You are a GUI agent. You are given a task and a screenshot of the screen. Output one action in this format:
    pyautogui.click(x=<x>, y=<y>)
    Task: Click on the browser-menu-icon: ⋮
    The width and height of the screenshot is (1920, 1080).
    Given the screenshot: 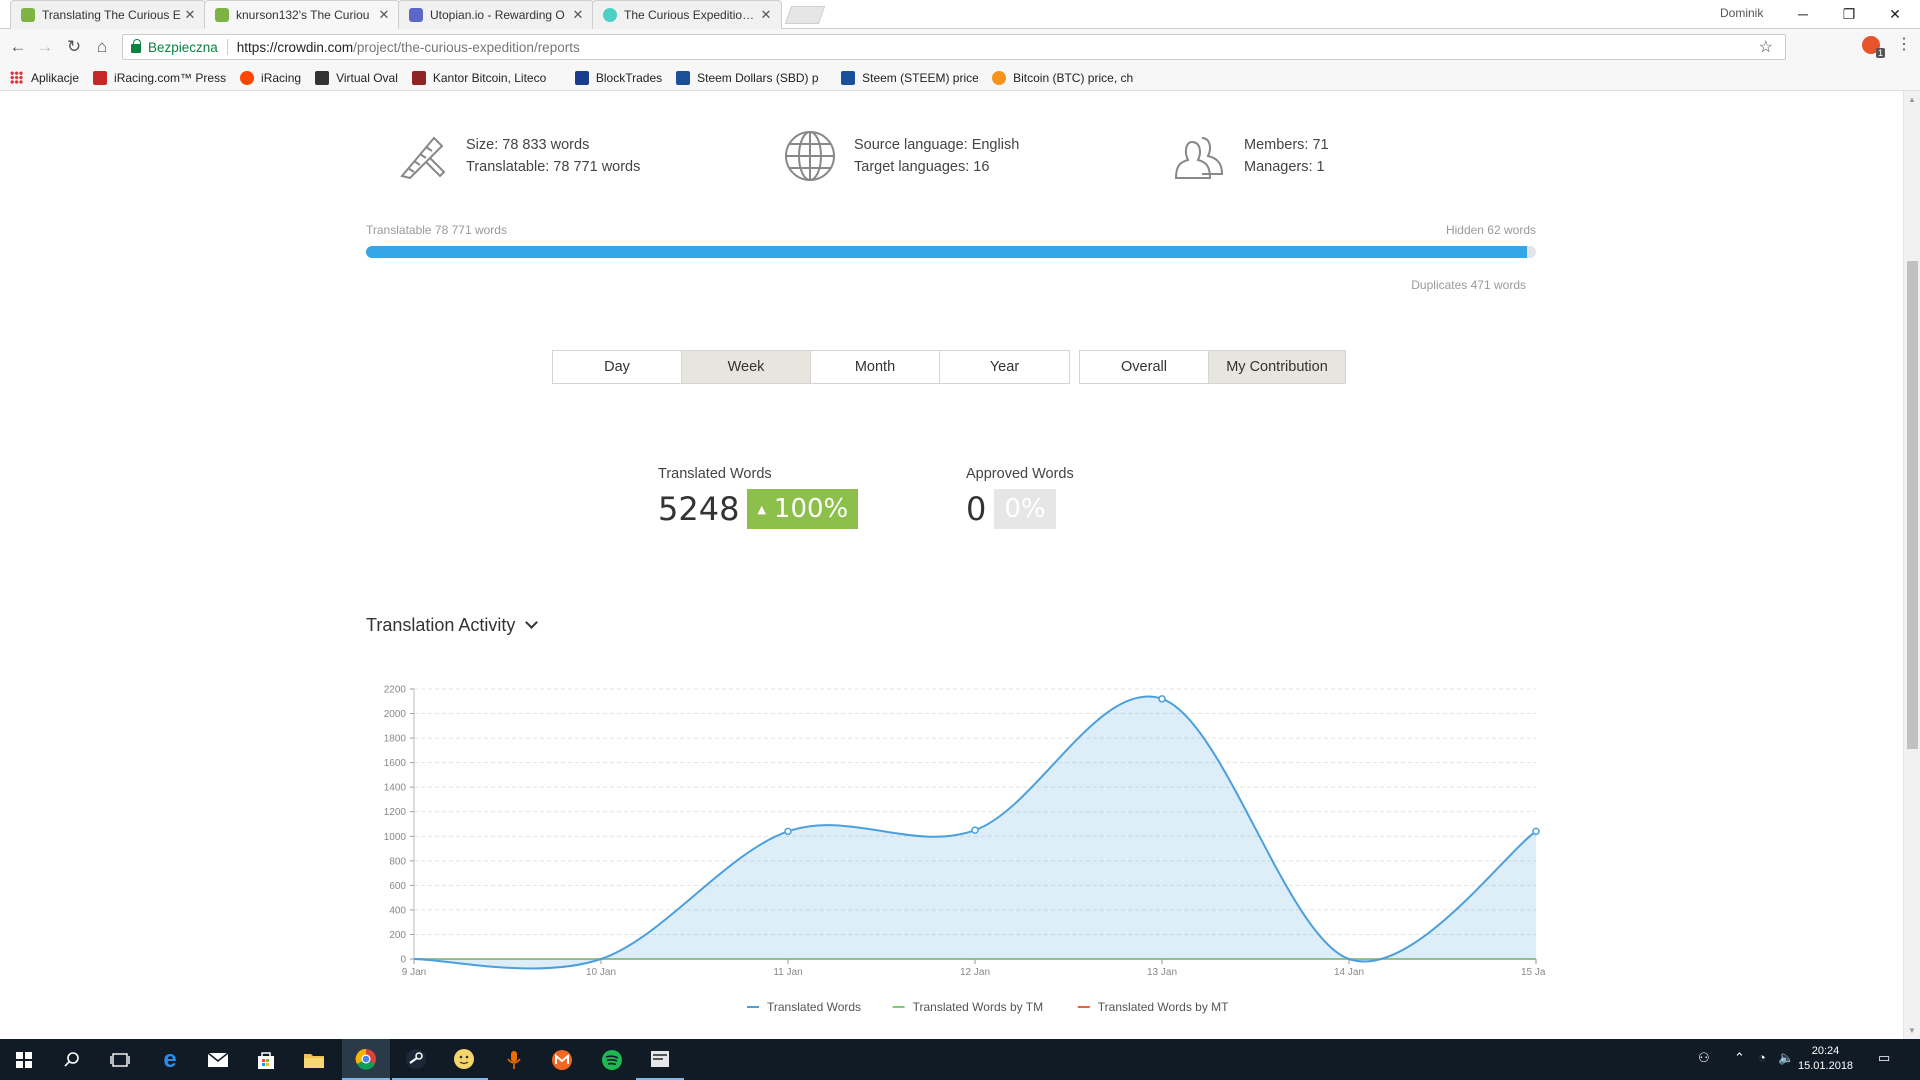 What is the action you would take?
    pyautogui.click(x=1904, y=44)
    